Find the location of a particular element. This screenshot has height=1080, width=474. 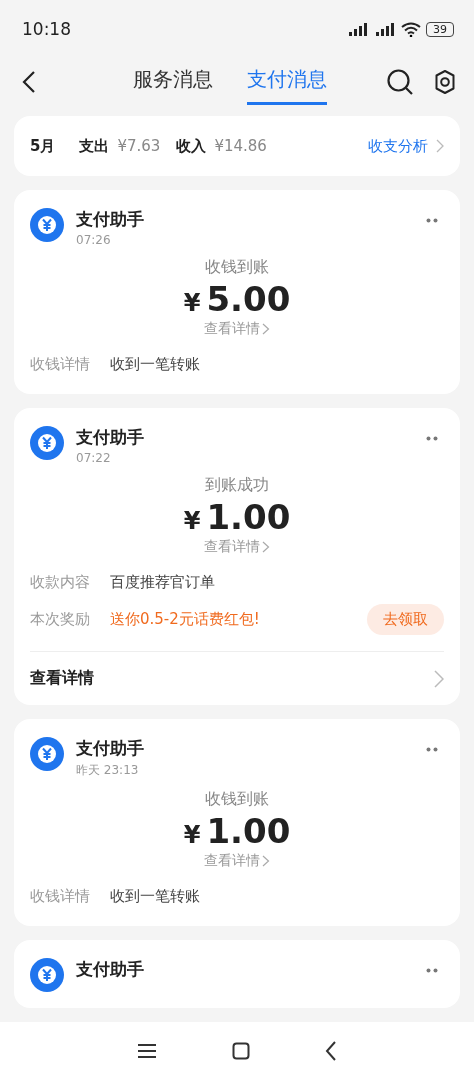

message-time: 07:22 is located at coordinates (94, 458).